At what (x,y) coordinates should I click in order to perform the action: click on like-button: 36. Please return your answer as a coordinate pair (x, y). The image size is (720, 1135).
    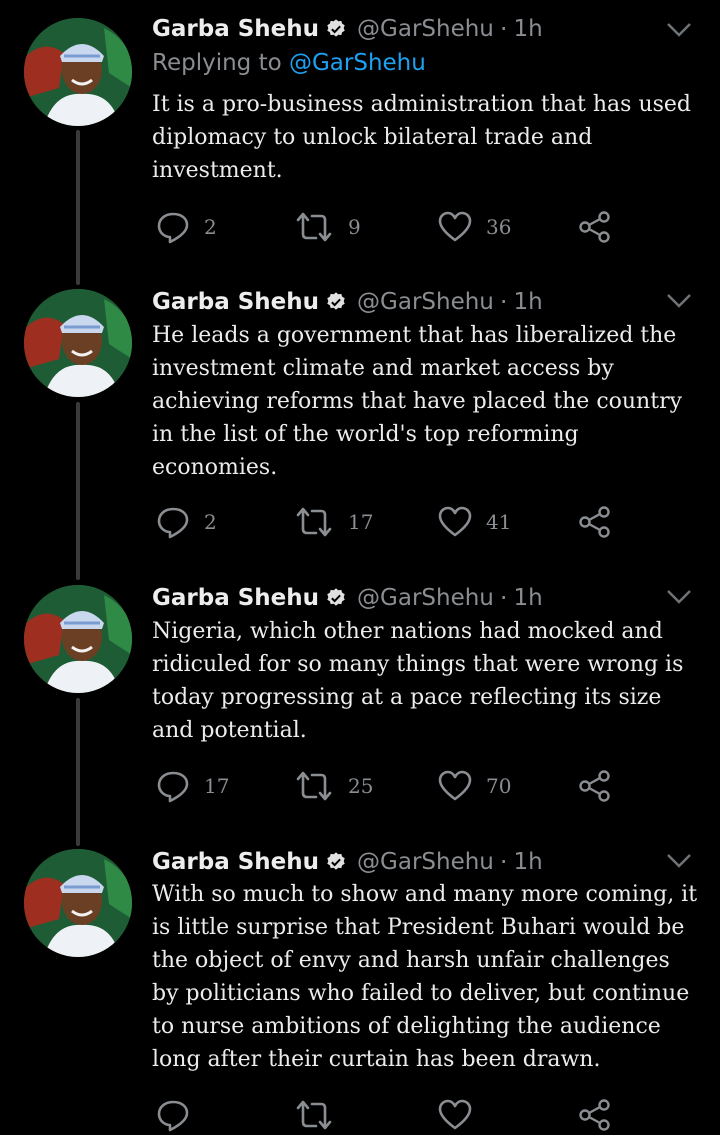
    Looking at the image, I should click on (474, 227).